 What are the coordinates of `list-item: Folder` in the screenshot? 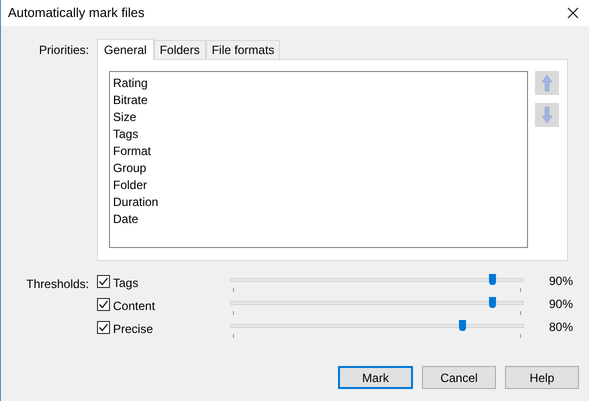 It's located at (320, 185).